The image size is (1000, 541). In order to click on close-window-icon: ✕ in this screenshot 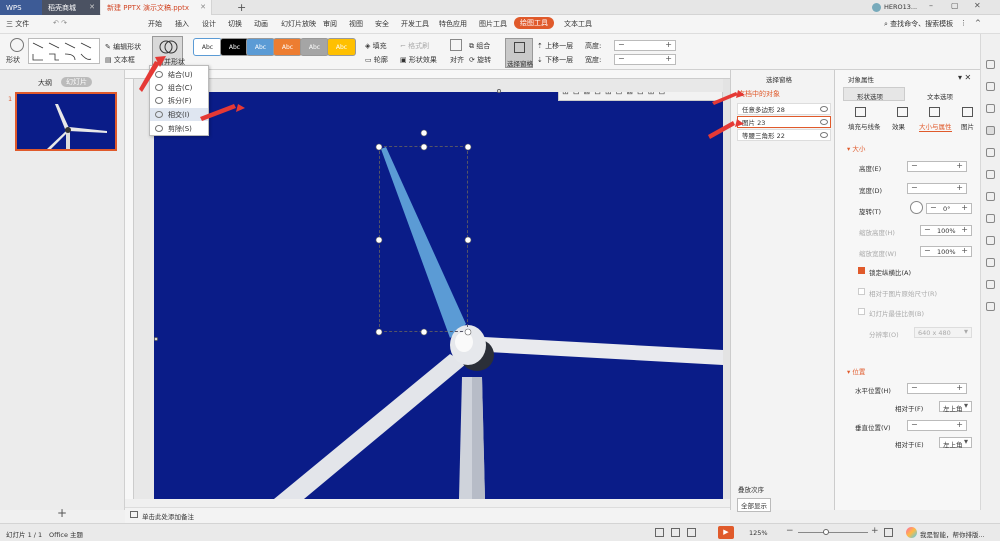, I will do `click(977, 5)`.